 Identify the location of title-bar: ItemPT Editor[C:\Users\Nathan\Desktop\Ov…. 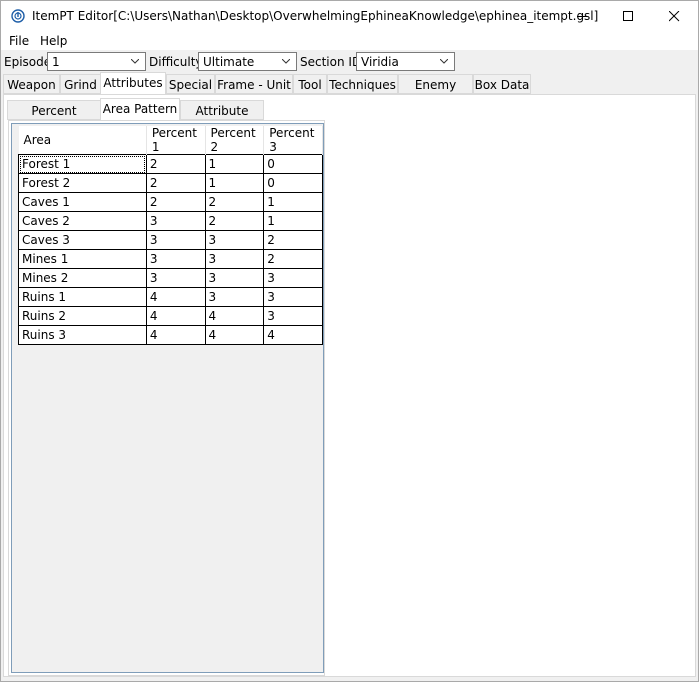
(349, 16).